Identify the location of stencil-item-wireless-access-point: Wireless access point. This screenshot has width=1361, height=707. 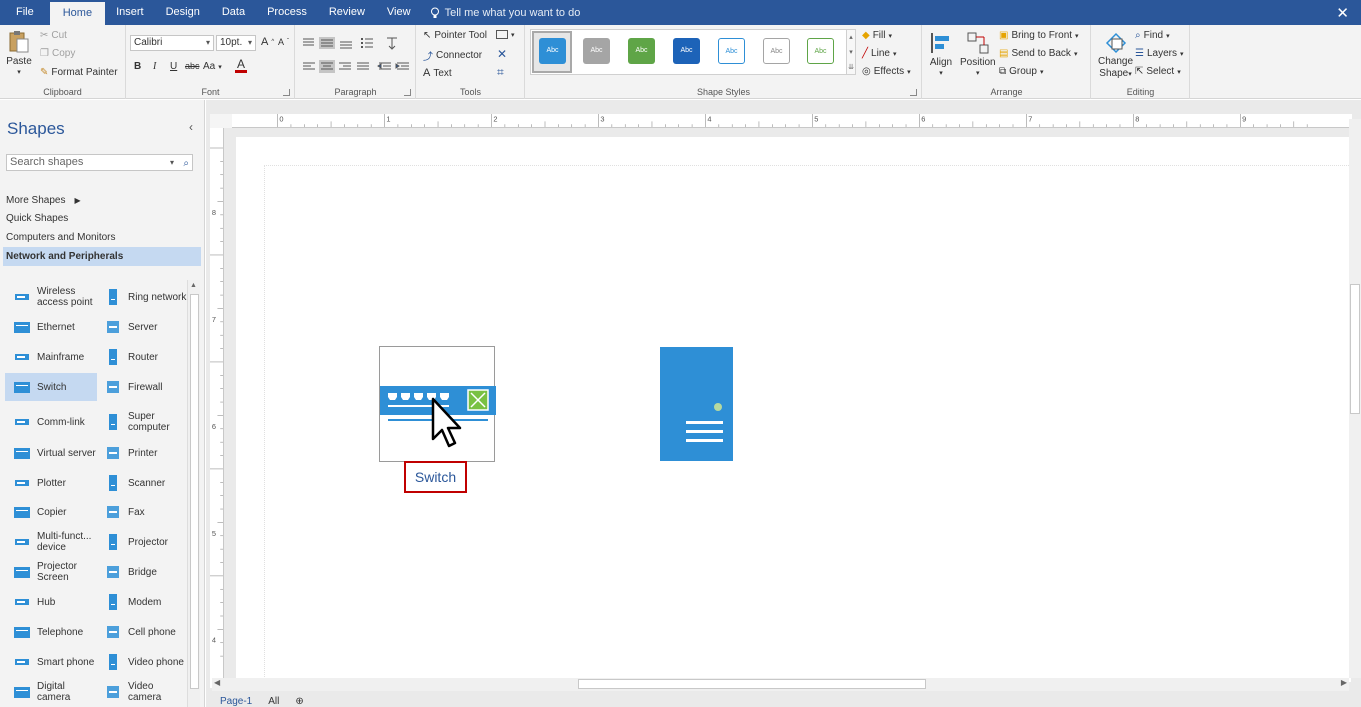
(51, 297).